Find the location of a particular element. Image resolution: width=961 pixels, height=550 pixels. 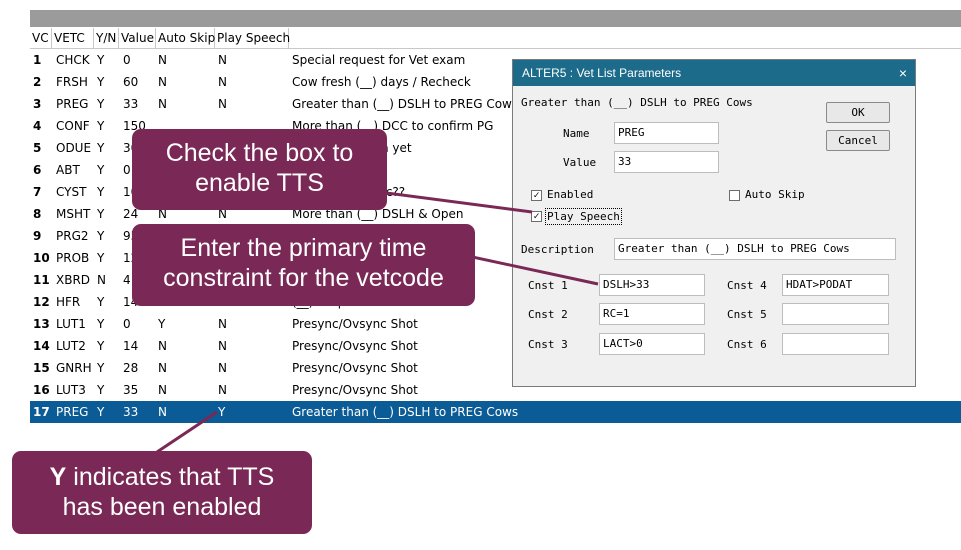

enabled-checkbox: ✓ is located at coordinates (536, 195).